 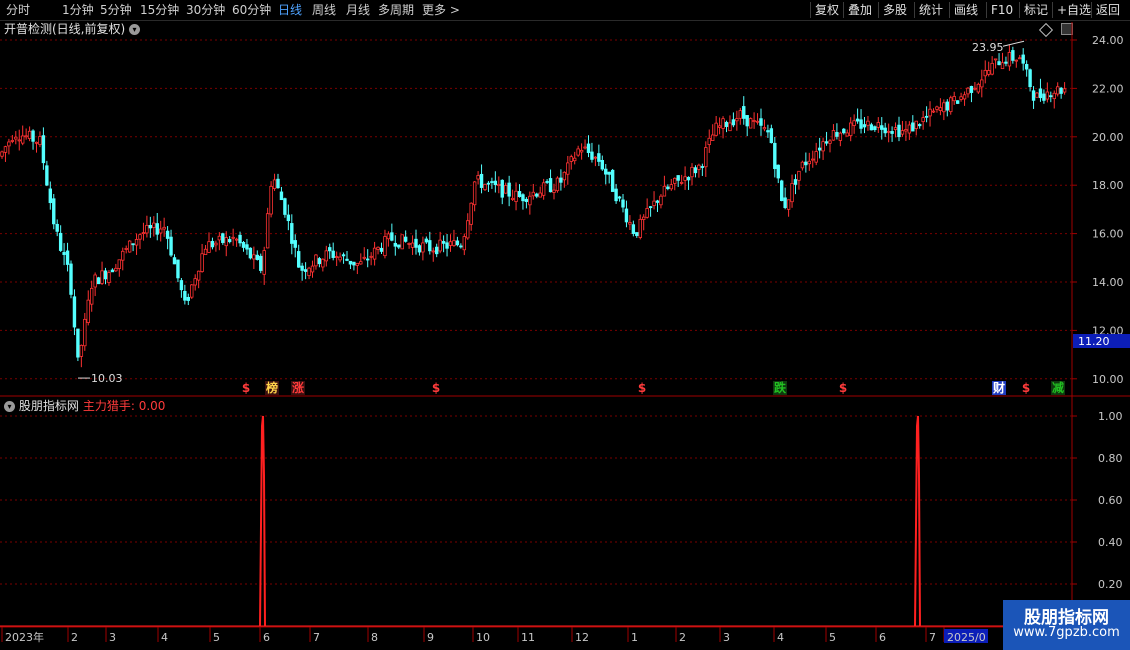 What do you see at coordinates (1108, 137) in the screenshot?
I see `price-tick-label: 20.00` at bounding box center [1108, 137].